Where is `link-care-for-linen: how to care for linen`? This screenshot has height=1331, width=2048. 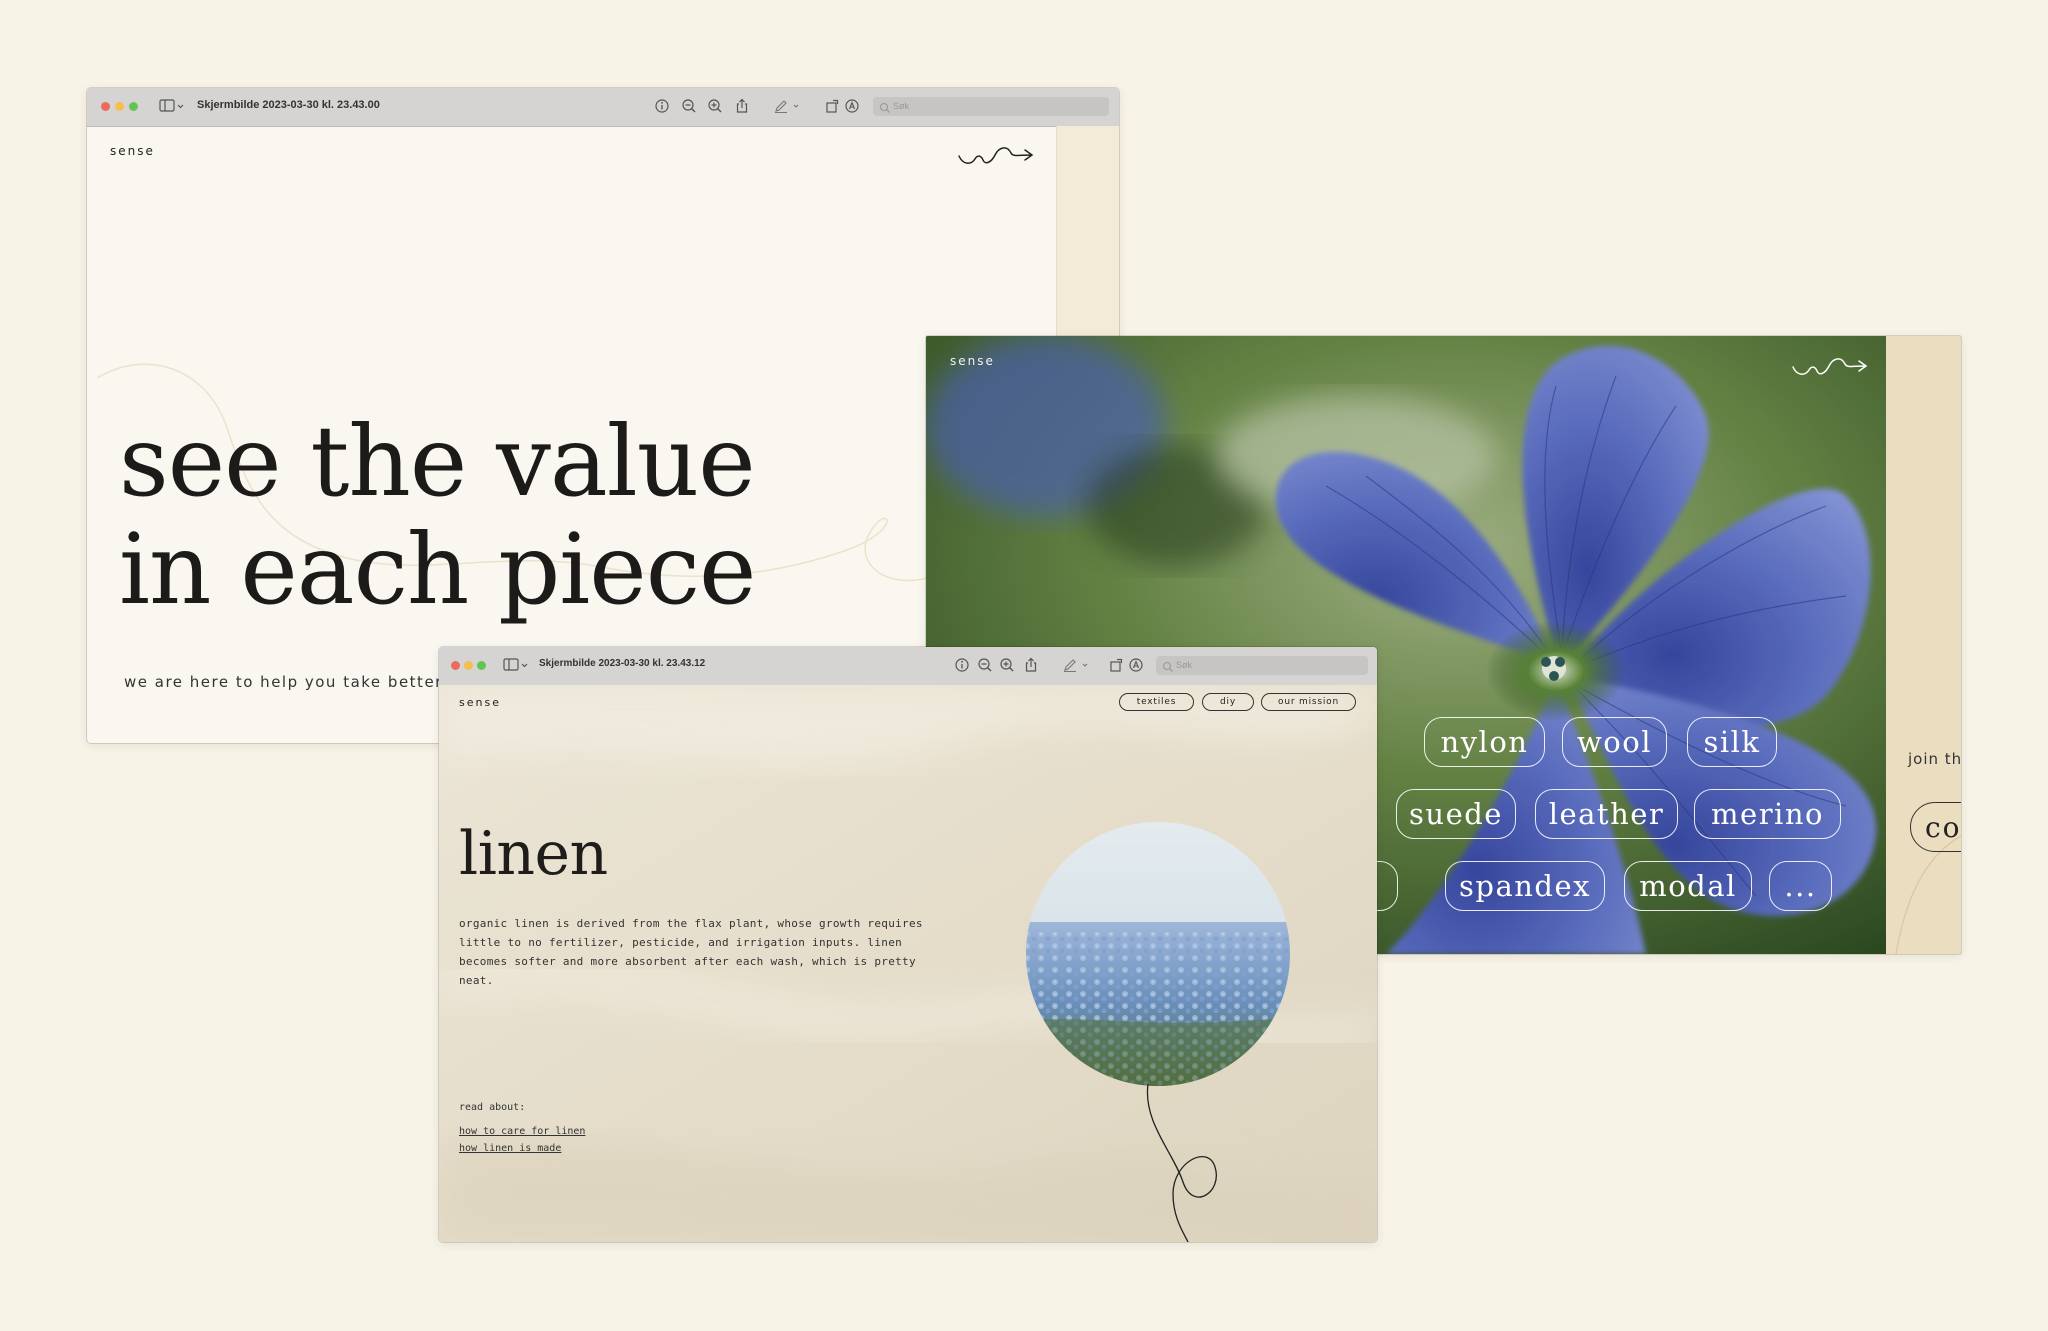 link-care-for-linen: how to care for linen is located at coordinates (522, 1131).